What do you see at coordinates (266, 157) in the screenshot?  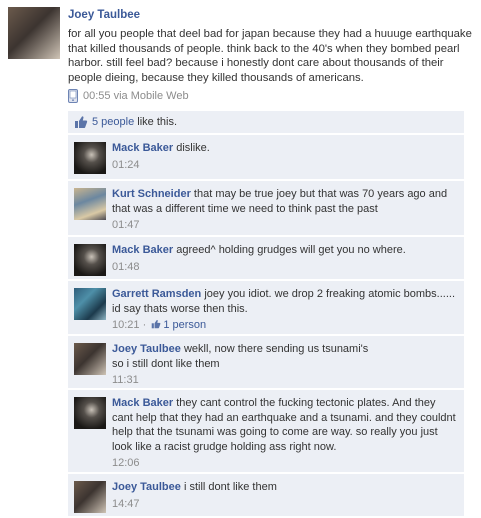 I see `comment-item: Mack Baker dislike. 01:24` at bounding box center [266, 157].